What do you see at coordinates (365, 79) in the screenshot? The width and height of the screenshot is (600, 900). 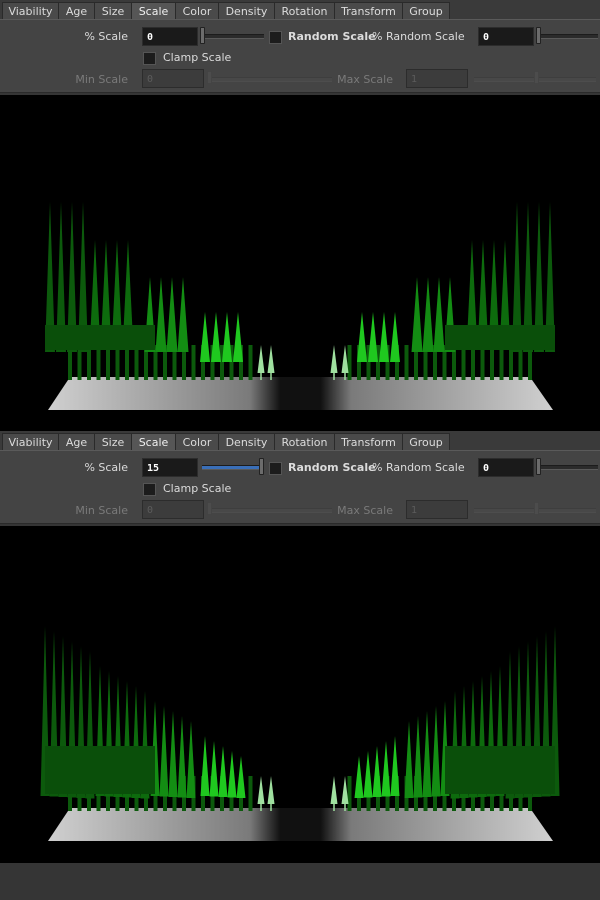 I see `max-scale-label: Max Scale` at bounding box center [365, 79].